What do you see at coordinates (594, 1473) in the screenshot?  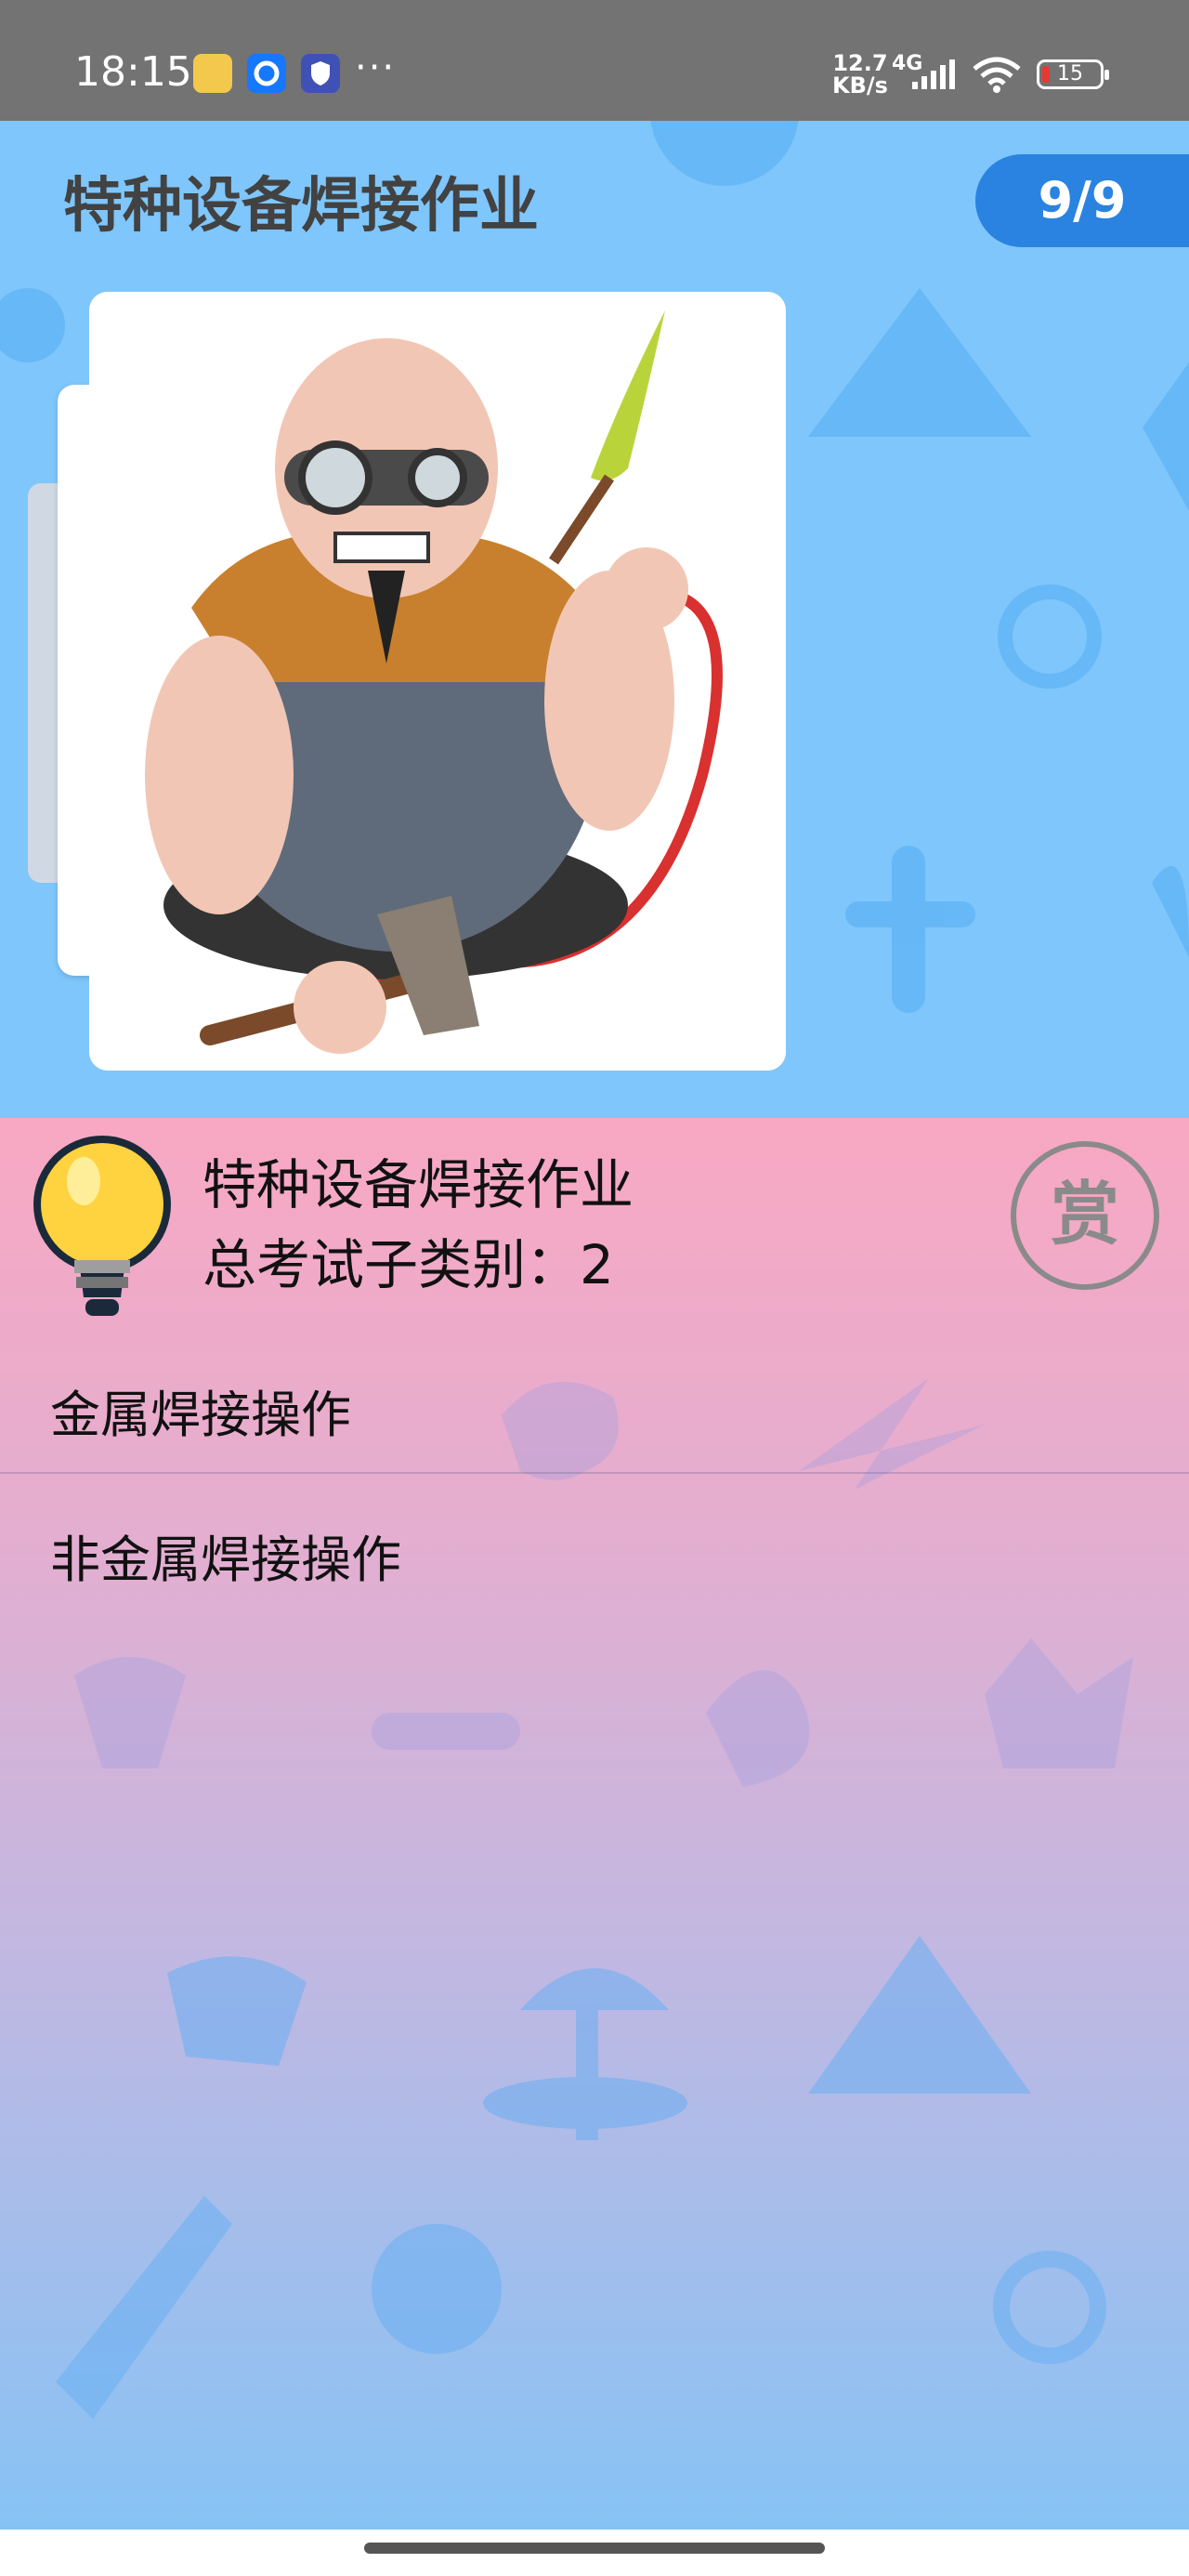 I see `list-divider` at bounding box center [594, 1473].